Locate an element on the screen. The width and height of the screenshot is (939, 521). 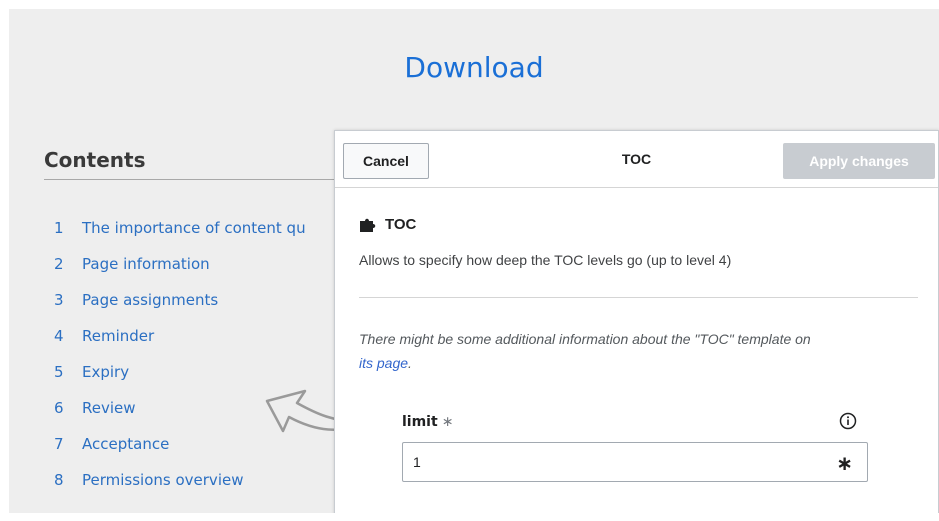
toc-item: 3 Page assignments is located at coordinates (180, 309).